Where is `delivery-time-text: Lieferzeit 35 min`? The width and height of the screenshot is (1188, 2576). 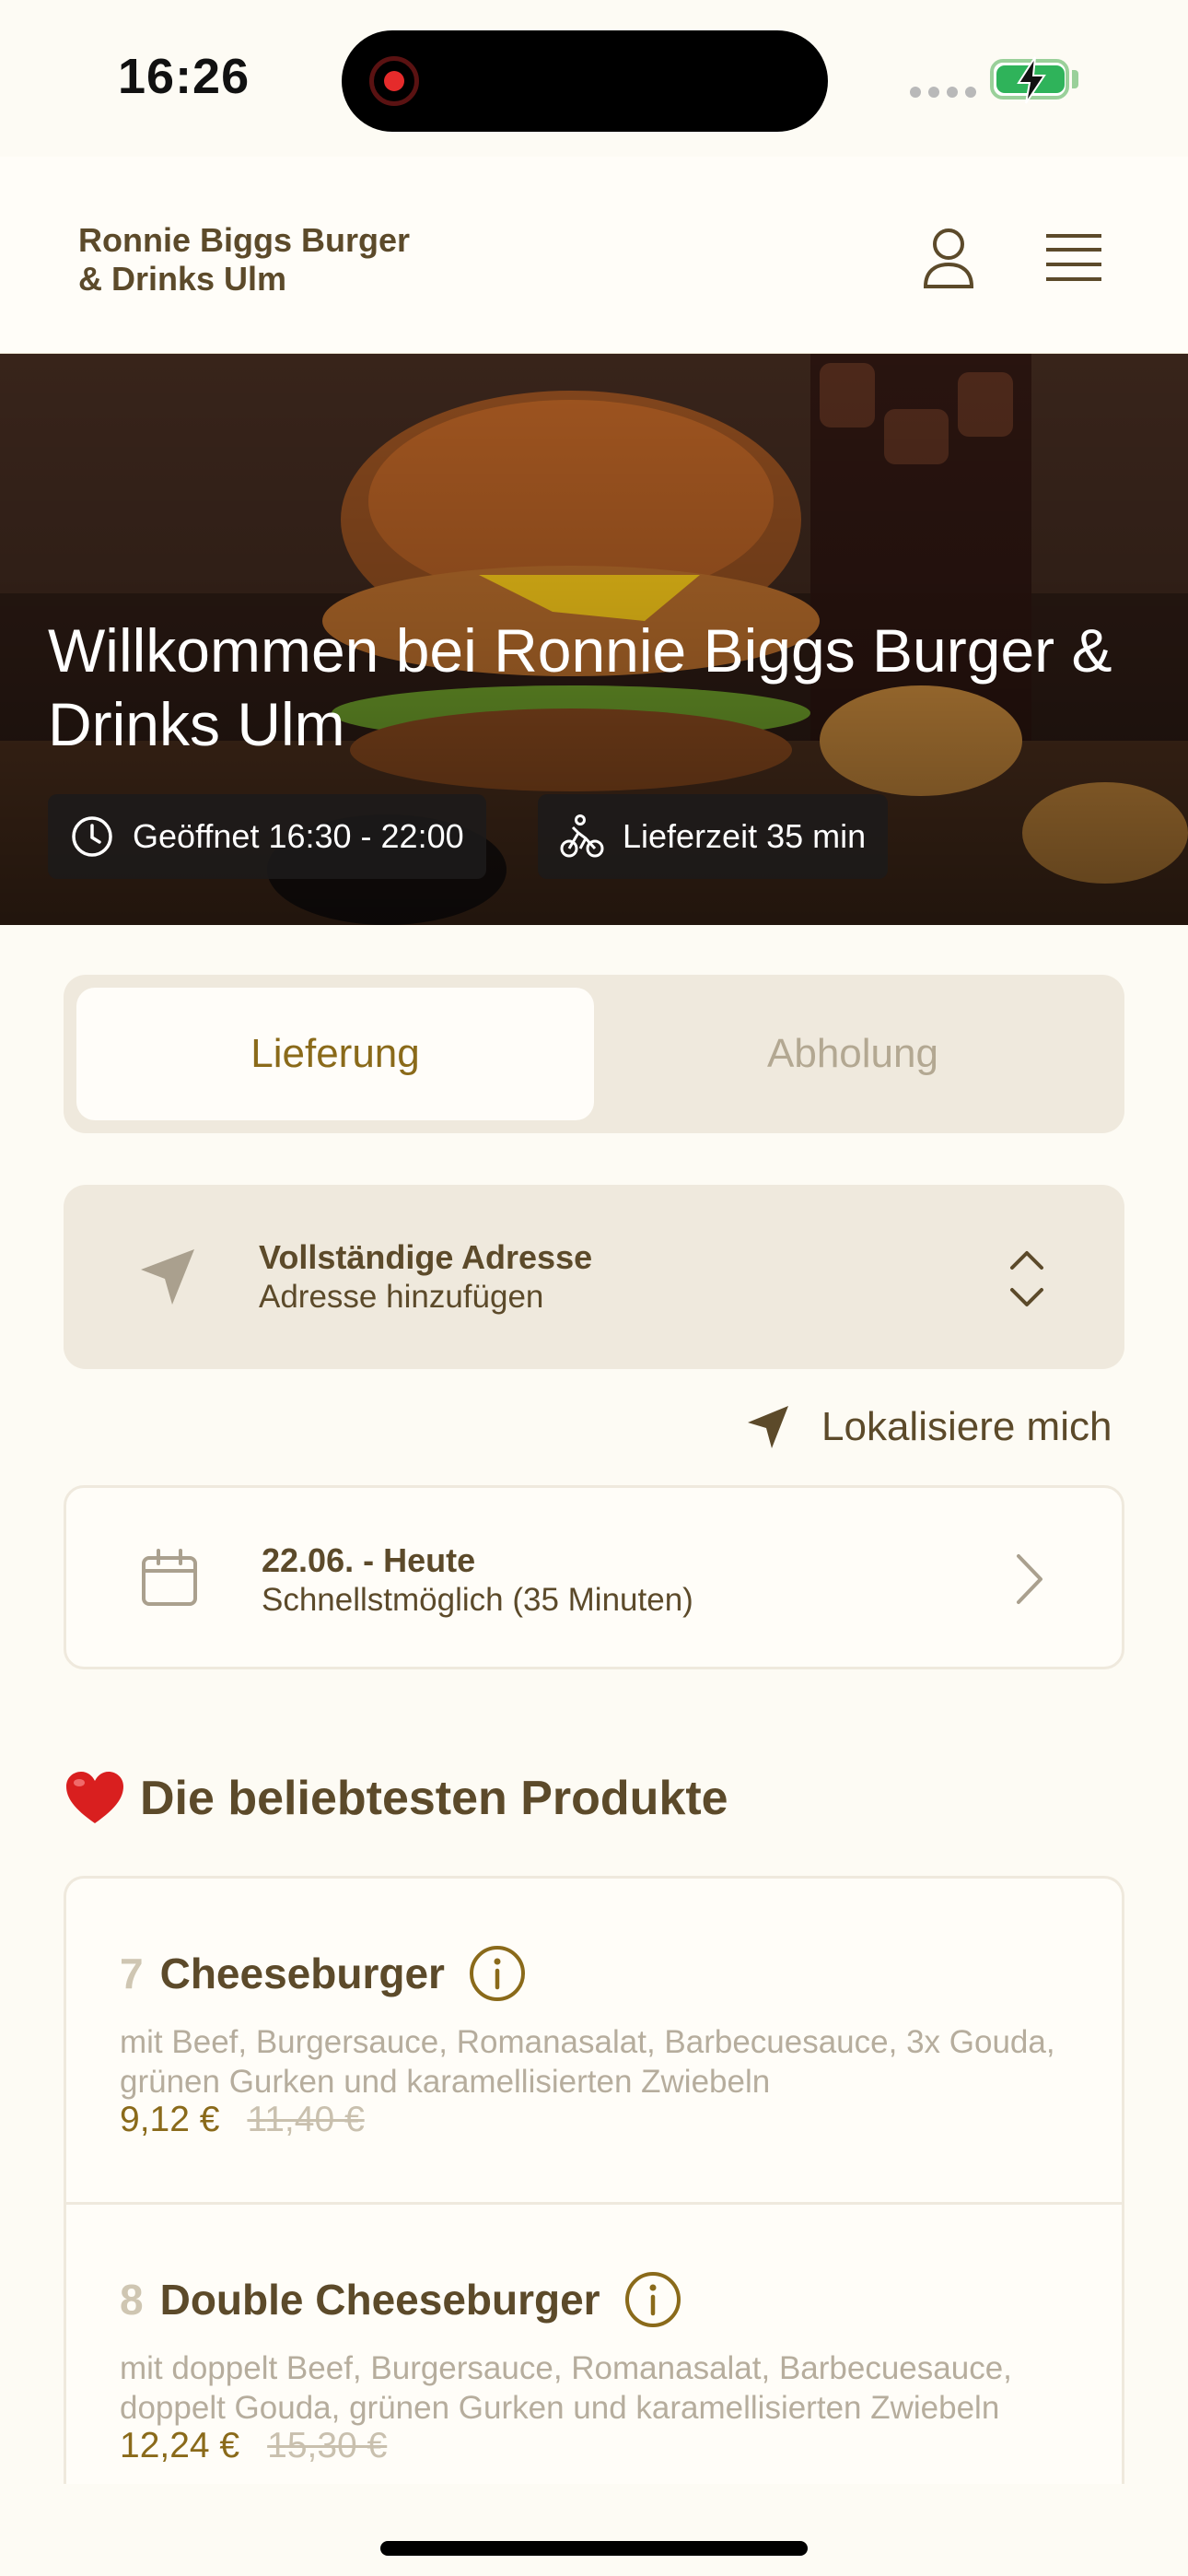 delivery-time-text: Lieferzeit 35 min is located at coordinates (745, 836).